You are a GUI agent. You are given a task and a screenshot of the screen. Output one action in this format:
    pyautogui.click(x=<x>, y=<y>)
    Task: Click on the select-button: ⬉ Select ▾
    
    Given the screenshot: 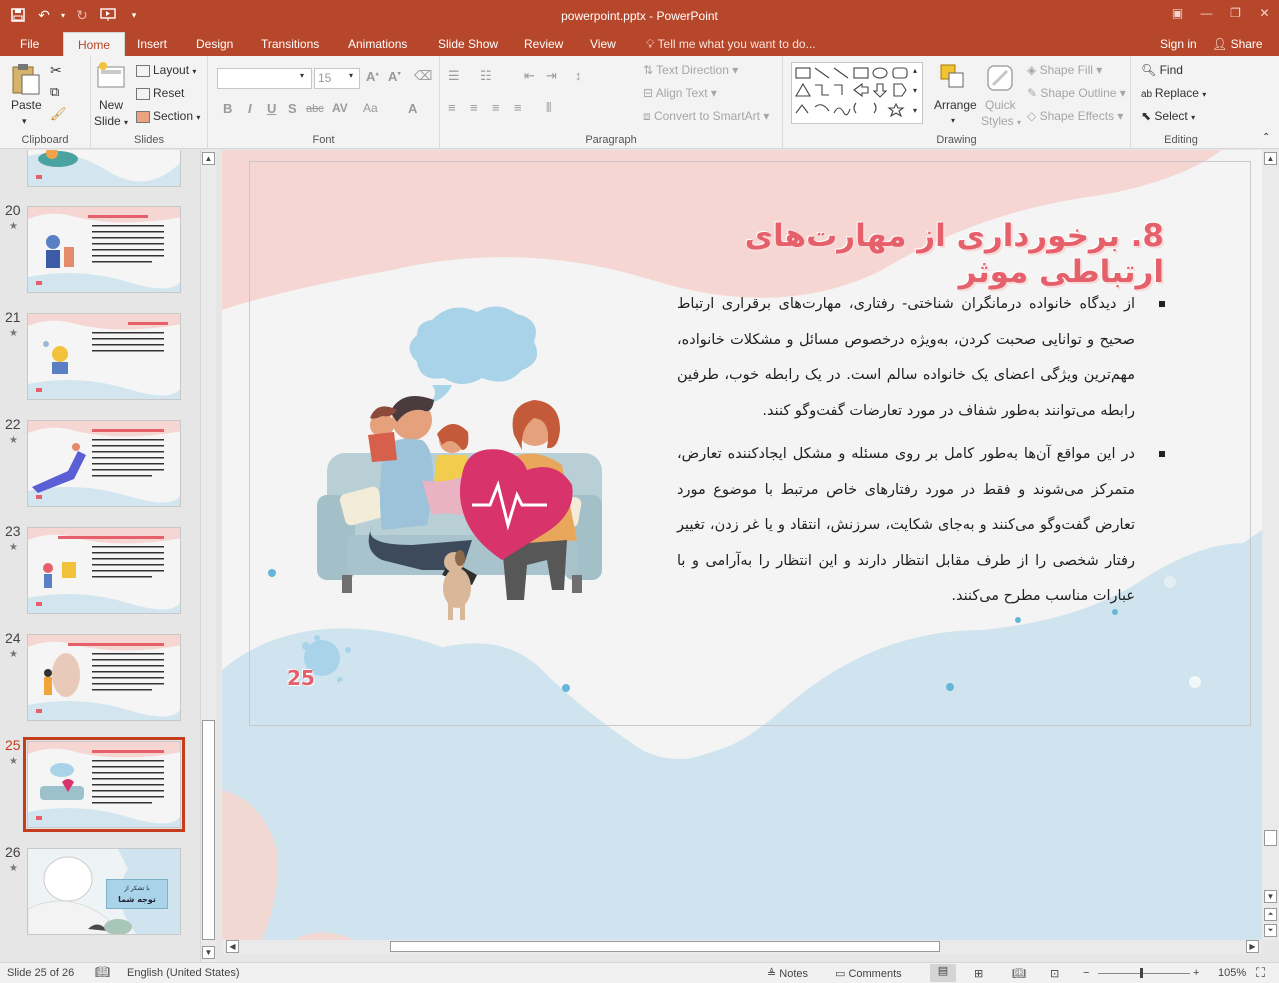 What is the action you would take?
    pyautogui.click(x=1168, y=116)
    